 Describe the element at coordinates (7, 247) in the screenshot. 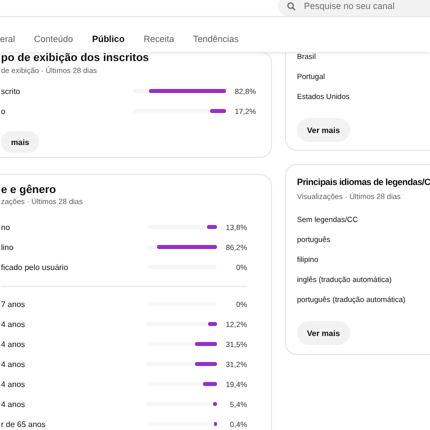

I see `row-label: lino` at that location.